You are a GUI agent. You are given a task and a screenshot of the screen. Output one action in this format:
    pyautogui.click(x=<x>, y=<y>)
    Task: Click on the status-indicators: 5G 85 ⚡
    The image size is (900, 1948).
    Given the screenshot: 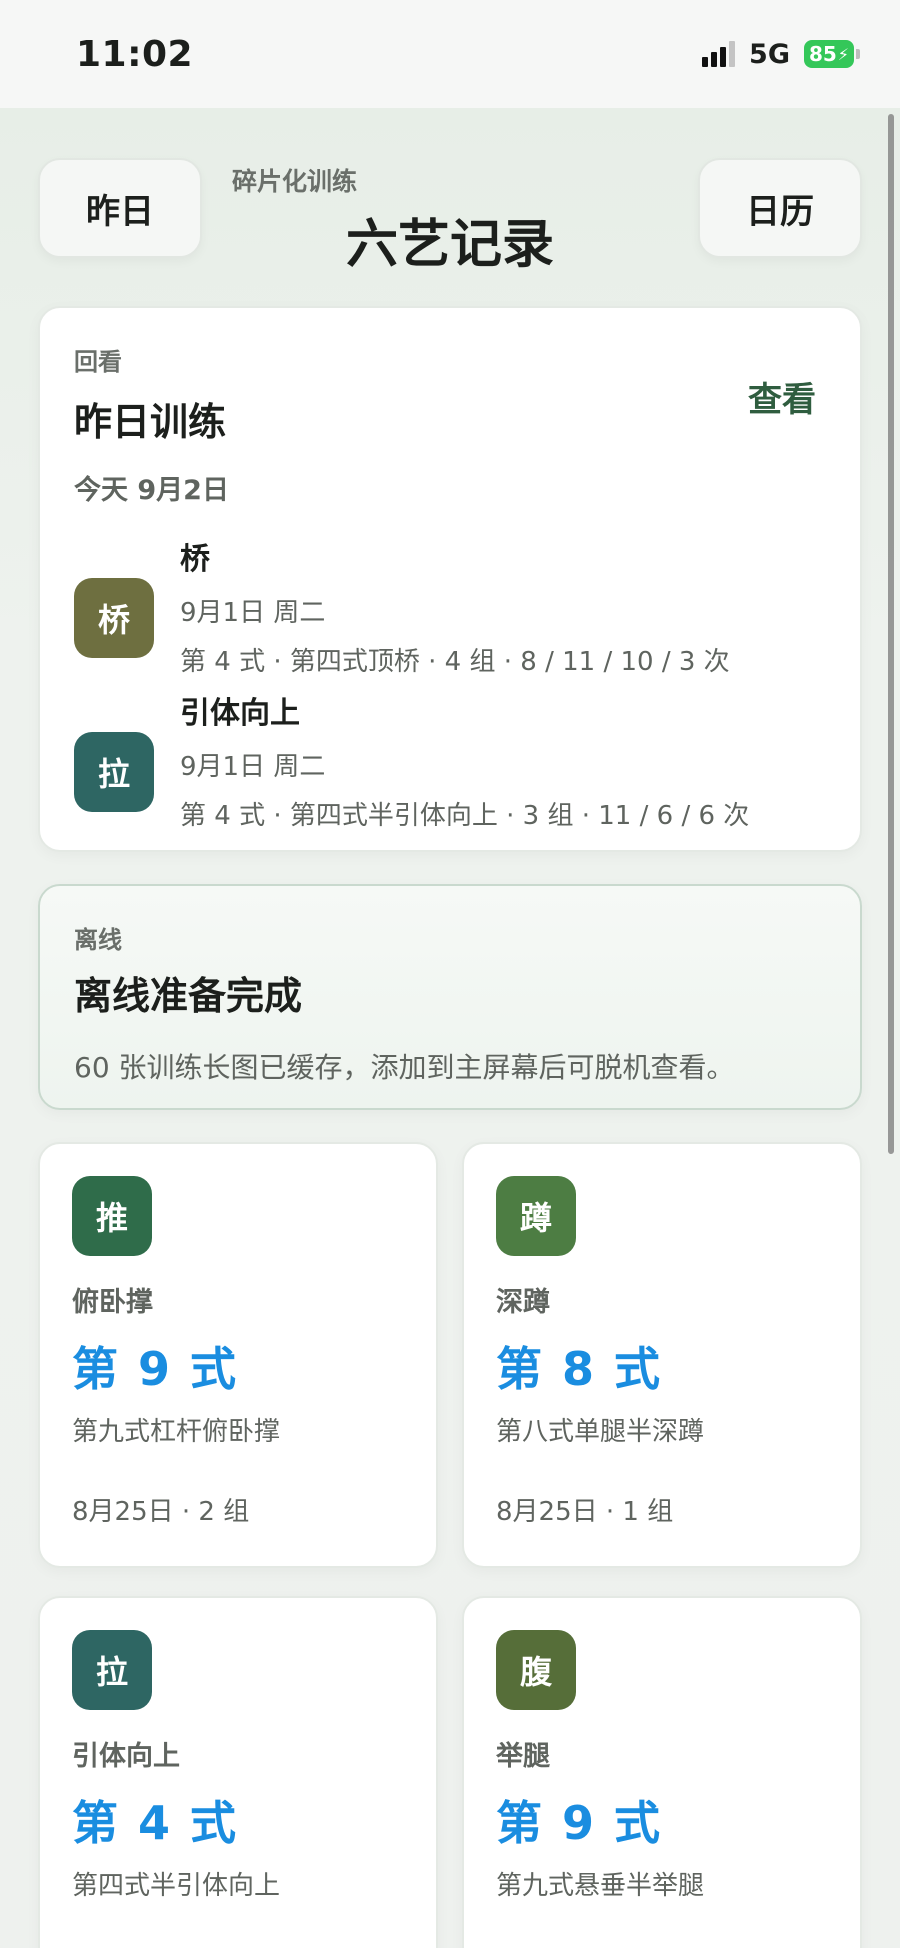 What is the action you would take?
    pyautogui.click(x=781, y=54)
    